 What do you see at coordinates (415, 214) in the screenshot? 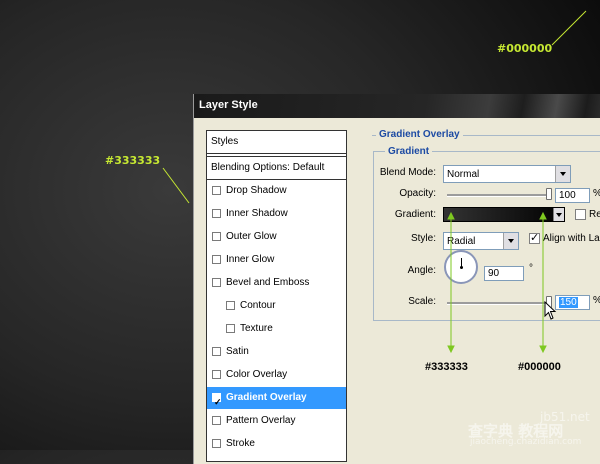
I see `gradient-label: Gradient:` at bounding box center [415, 214].